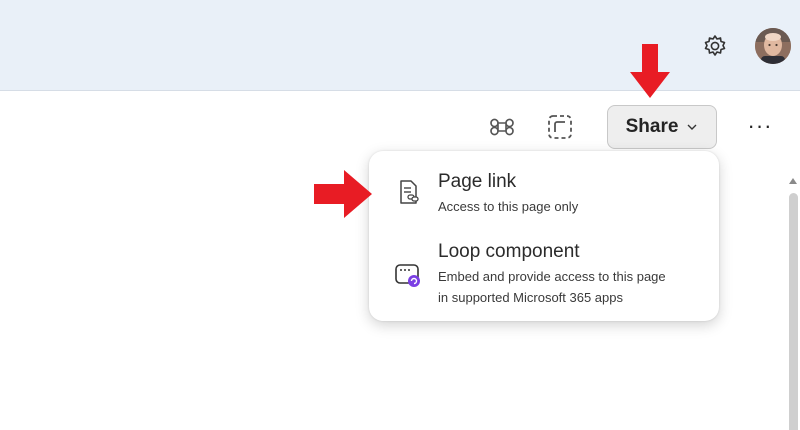 Image resolution: width=800 pixels, height=430 pixels. Describe the element at coordinates (560, 127) in the screenshot. I see `dashed-select-icon` at that location.